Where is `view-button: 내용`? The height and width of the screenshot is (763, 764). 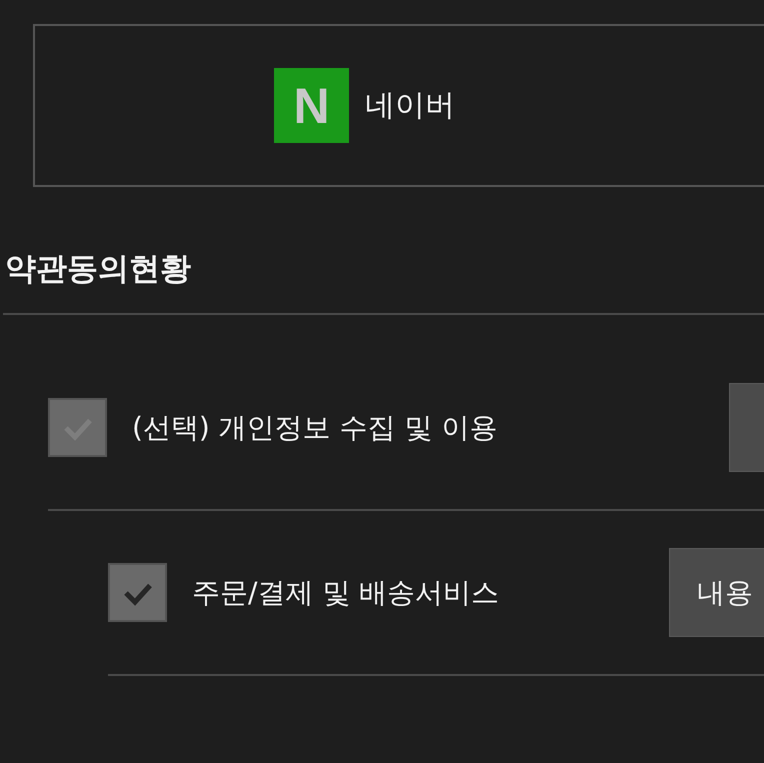
view-button: 내용 is located at coordinates (716, 592).